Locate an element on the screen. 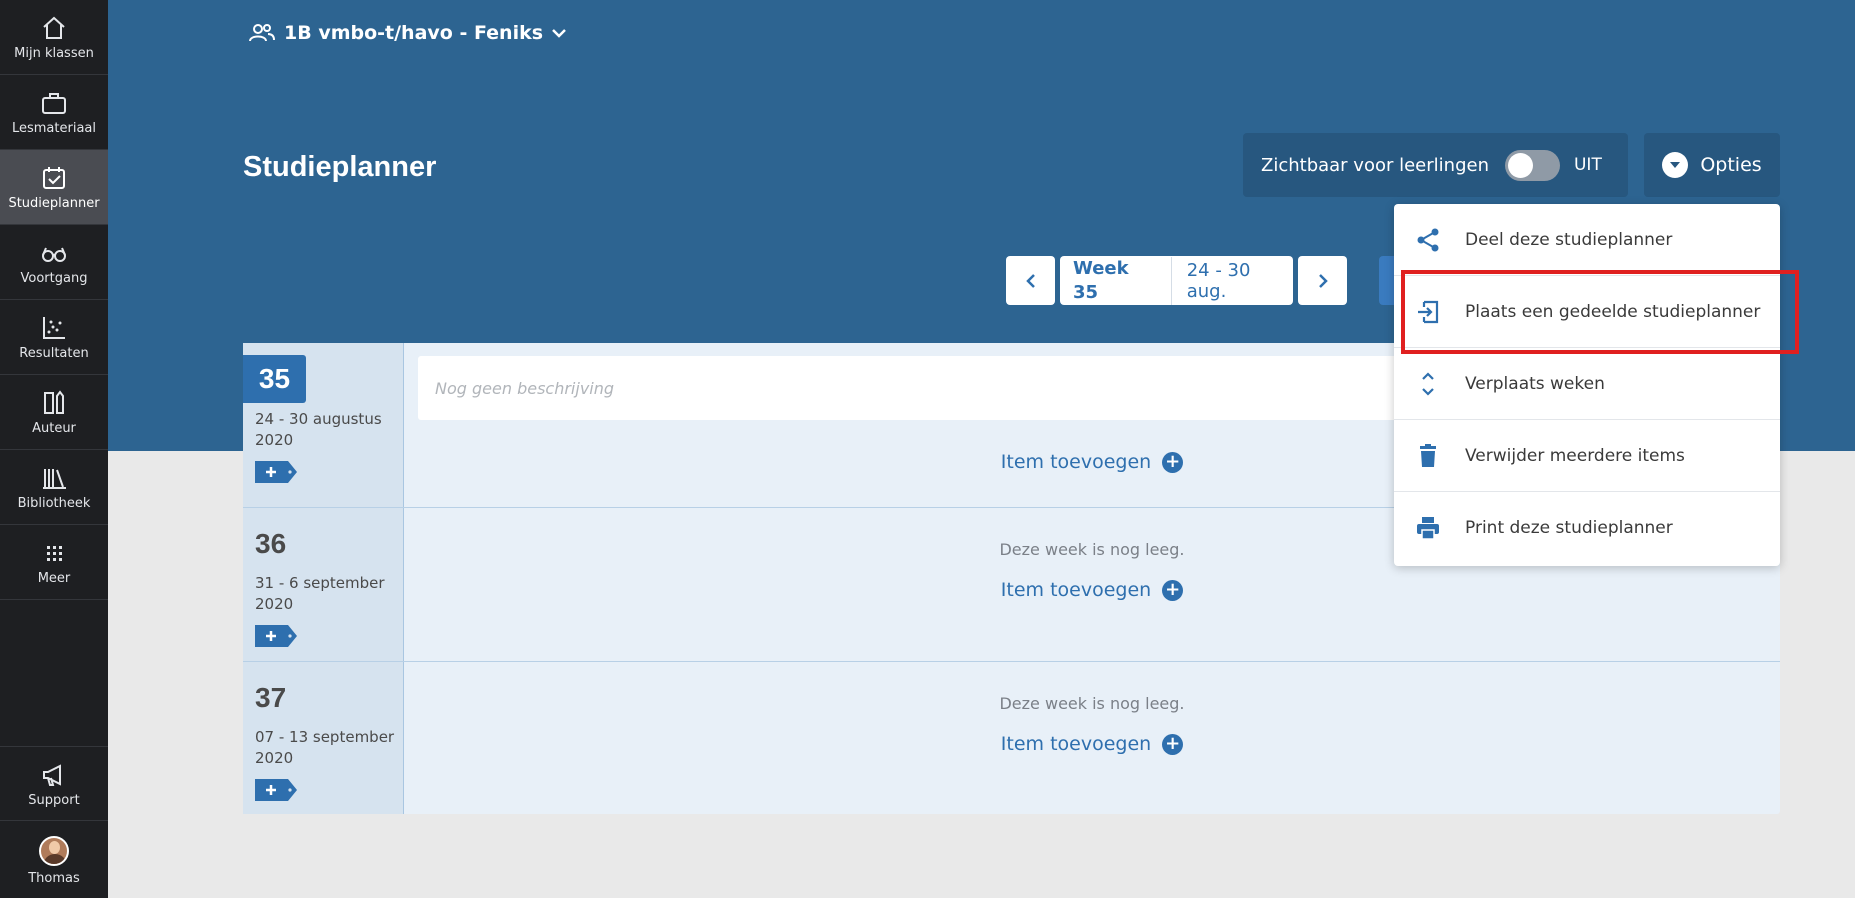  menu-item-label: Verplaats weken is located at coordinates (1535, 383).